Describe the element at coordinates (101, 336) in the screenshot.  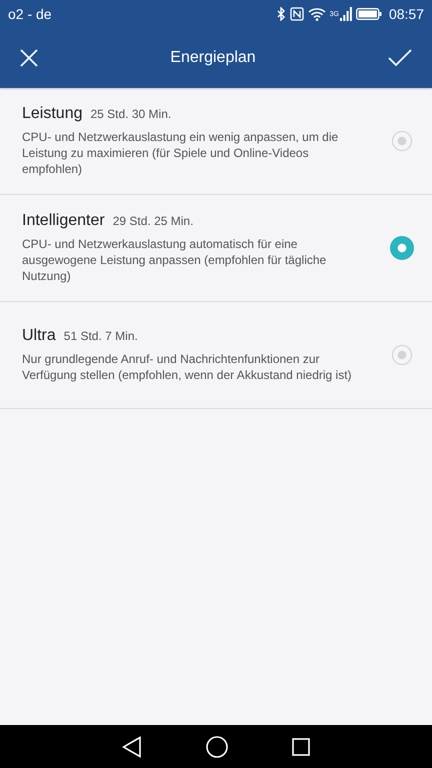
I see `plan-duration: 51 Std. 7 Min.` at that location.